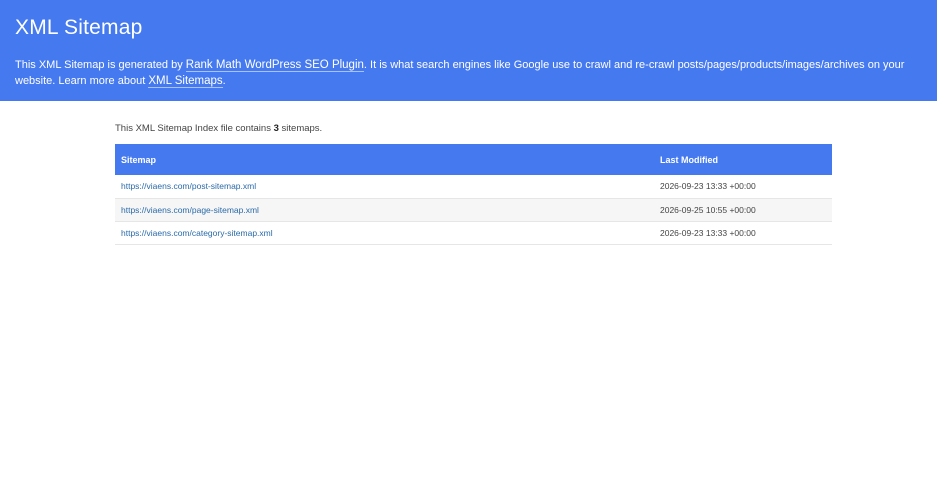  I want to click on rank-math-plugin-link: Rank Math WordPress SEO Plugin, so click(274, 65).